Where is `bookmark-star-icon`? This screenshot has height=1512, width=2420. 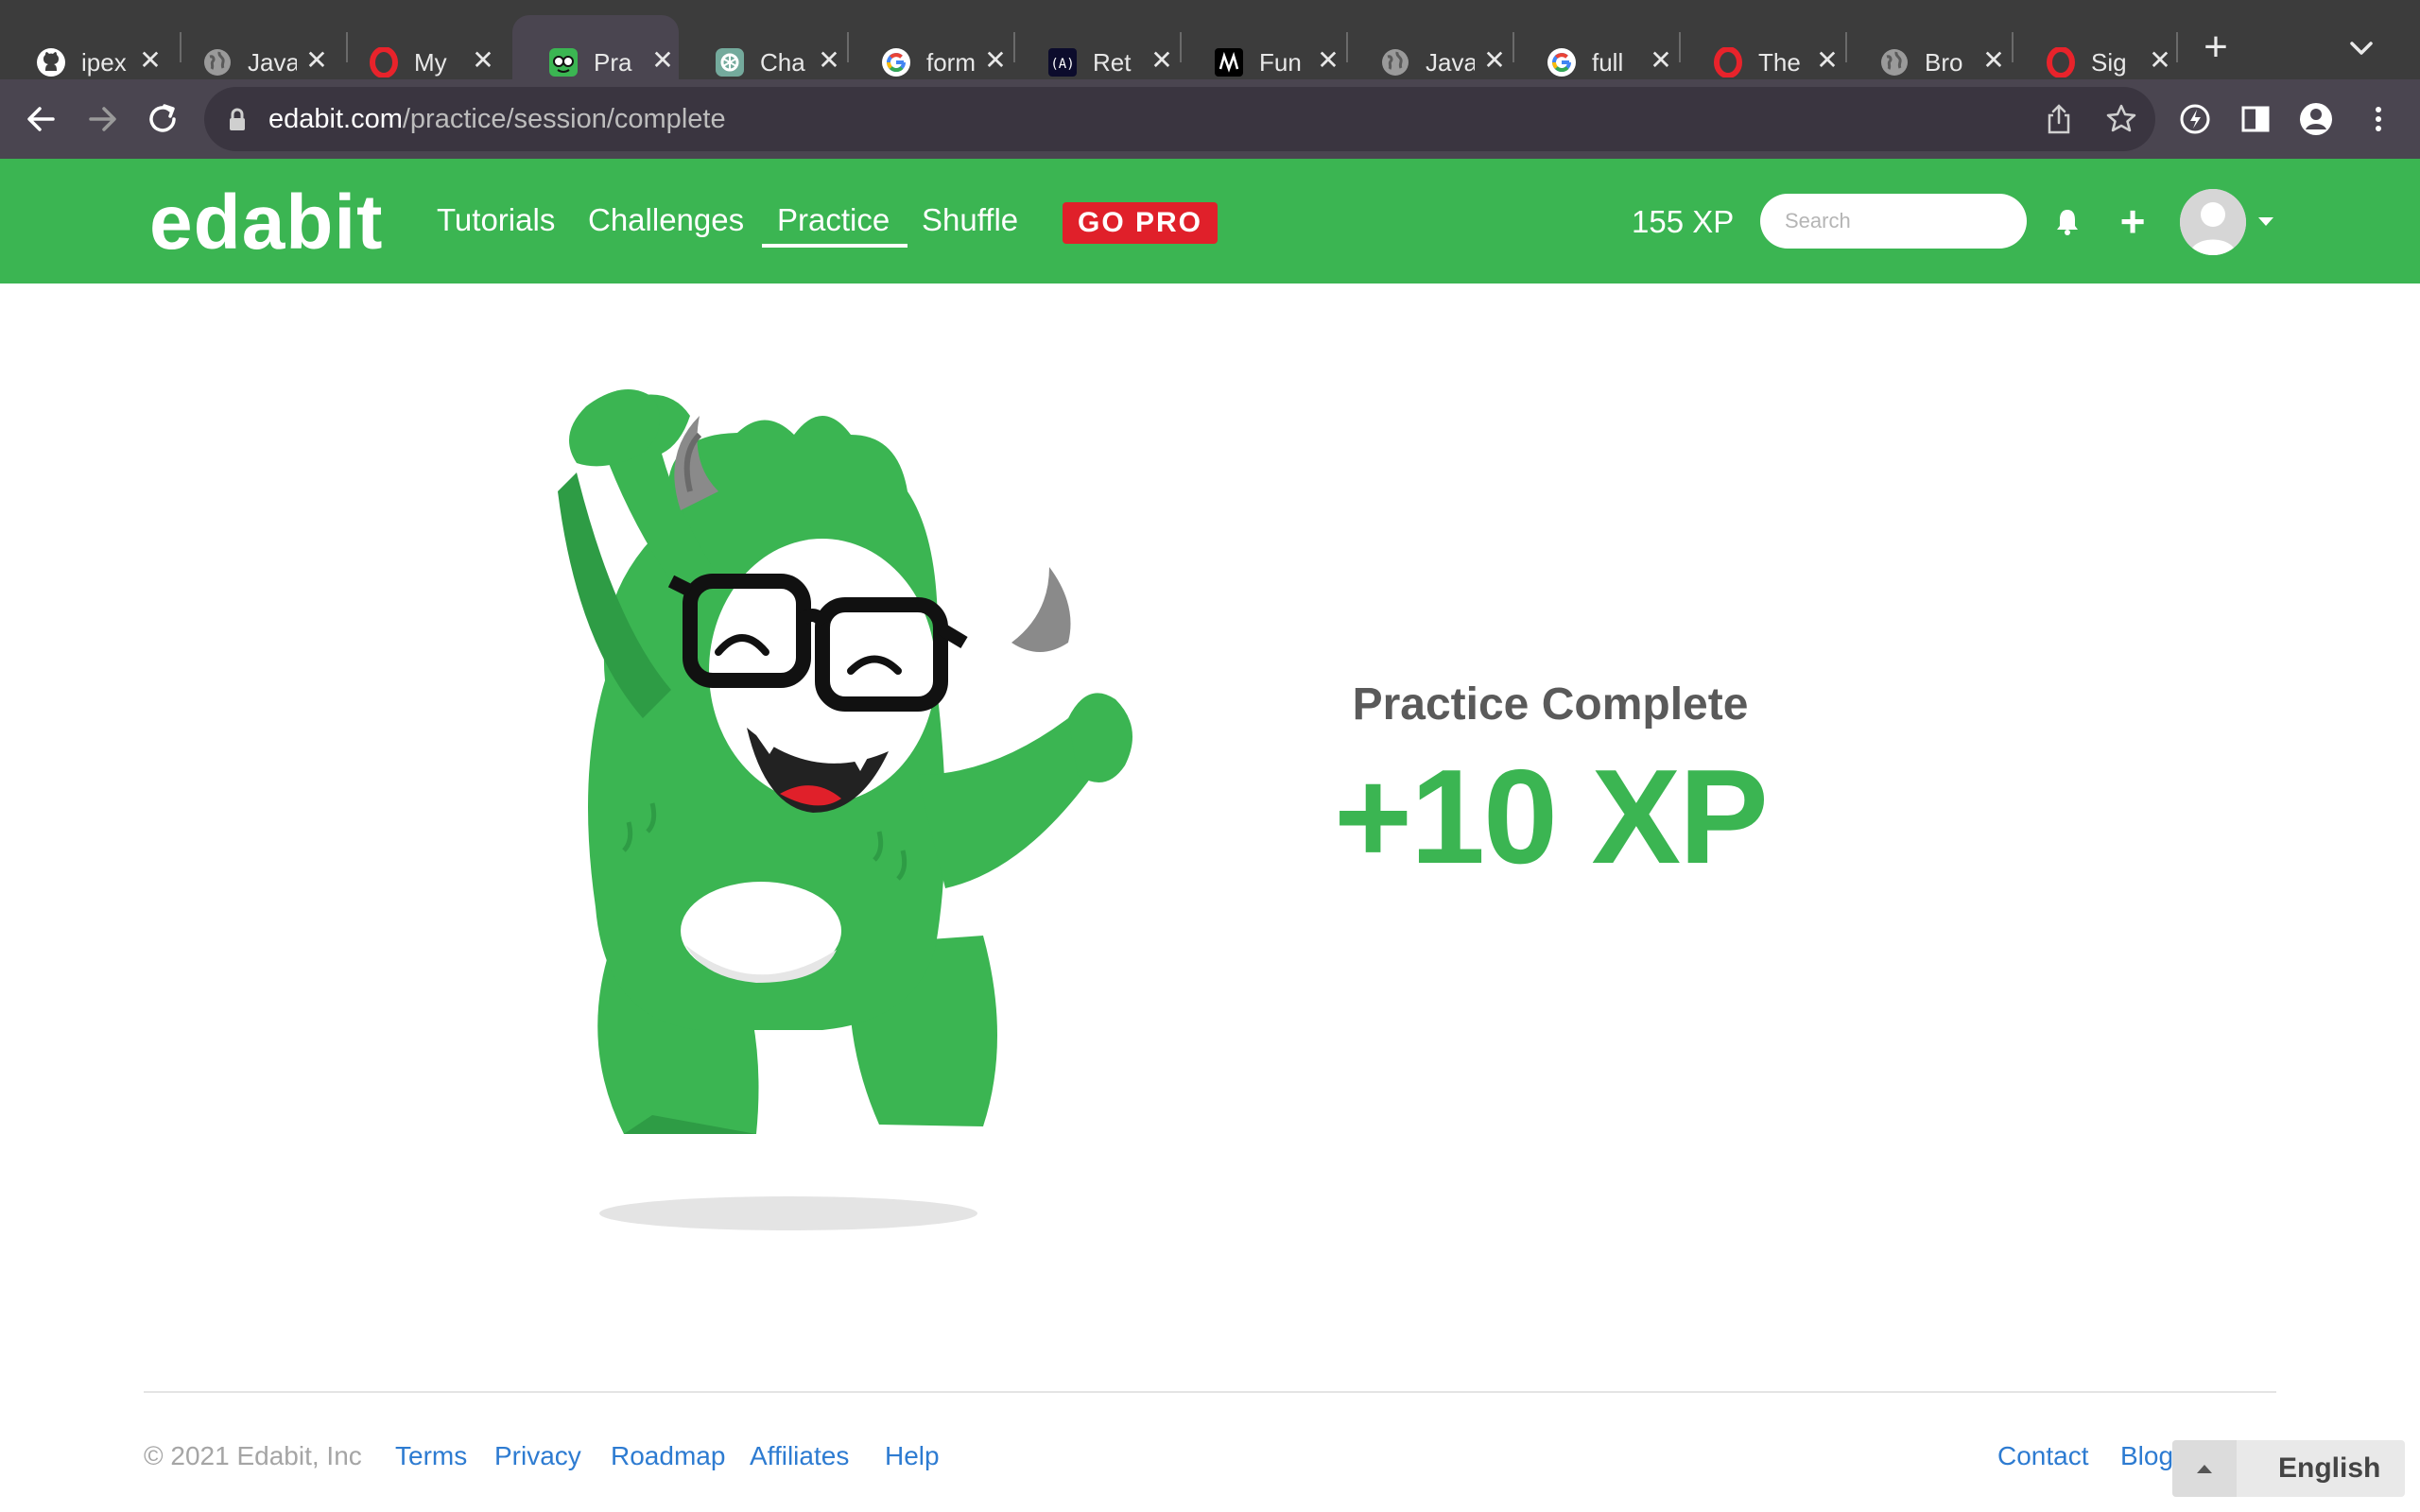 bookmark-star-icon is located at coordinates (2121, 119).